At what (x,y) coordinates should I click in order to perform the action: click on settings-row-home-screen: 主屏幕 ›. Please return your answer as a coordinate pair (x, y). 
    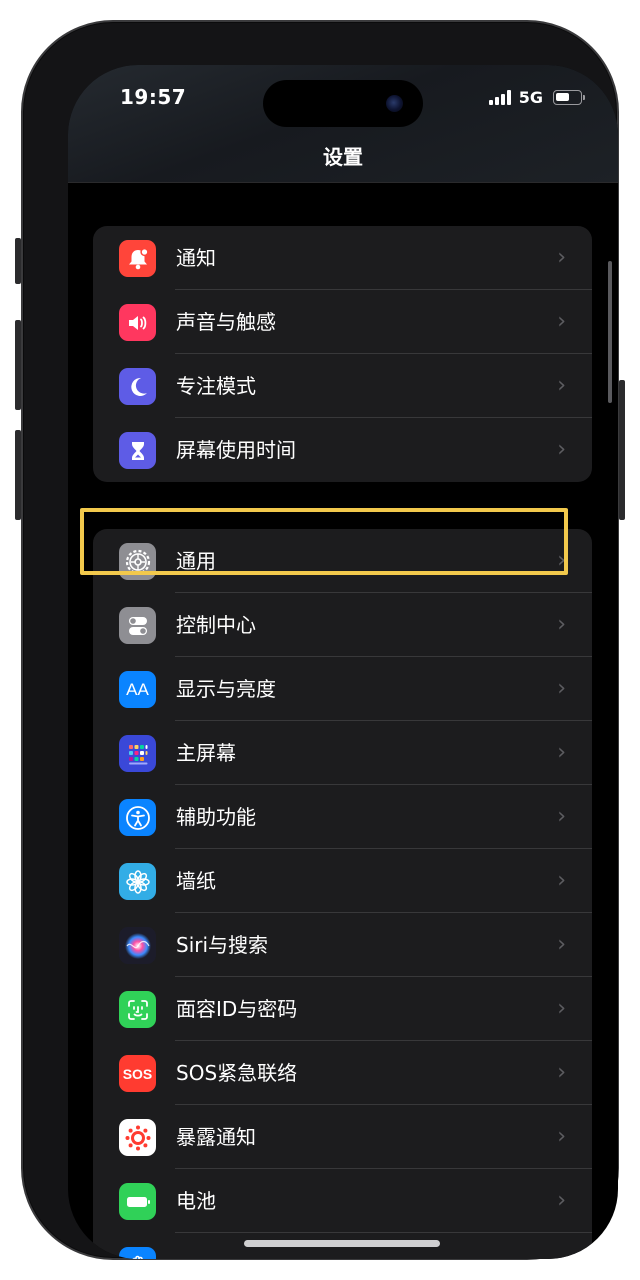
    Looking at the image, I should click on (342, 753).